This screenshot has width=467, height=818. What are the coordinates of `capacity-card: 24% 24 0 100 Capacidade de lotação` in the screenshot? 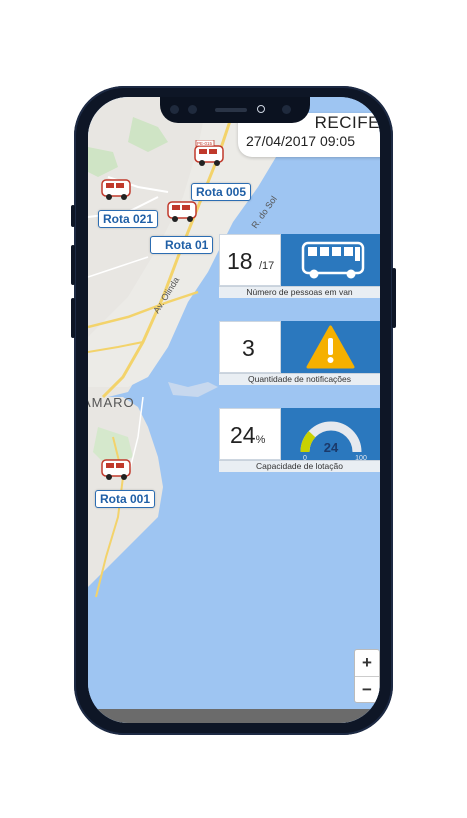 It's located at (299, 440).